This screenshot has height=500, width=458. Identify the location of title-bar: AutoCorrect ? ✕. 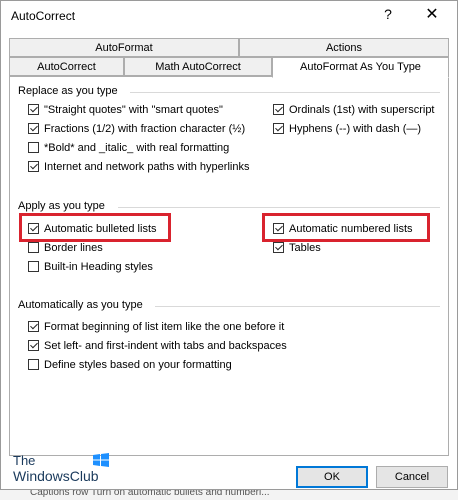
(229, 16).